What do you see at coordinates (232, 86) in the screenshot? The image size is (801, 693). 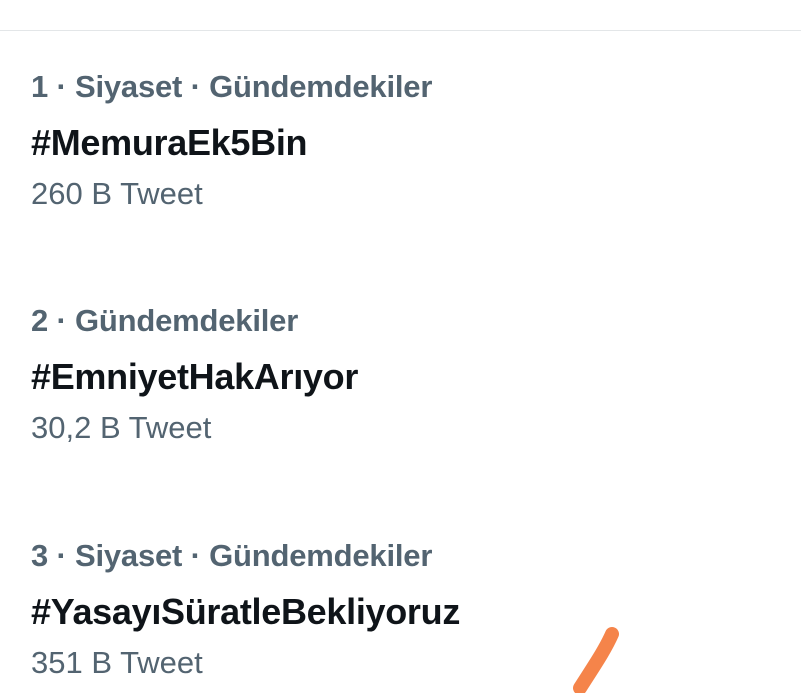 I see `trend-meta: 1 · Siyaset · Gündemdekiler` at bounding box center [232, 86].